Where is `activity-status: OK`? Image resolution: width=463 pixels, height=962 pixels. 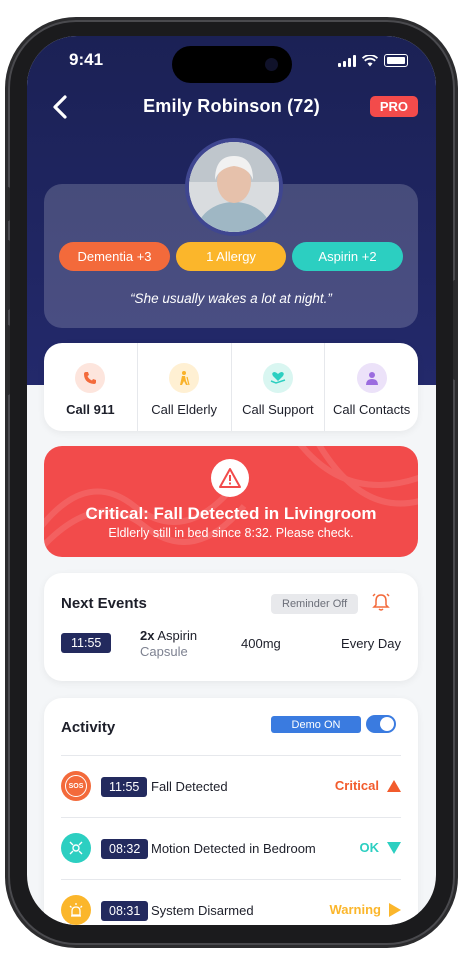 activity-status: OK is located at coordinates (369, 847).